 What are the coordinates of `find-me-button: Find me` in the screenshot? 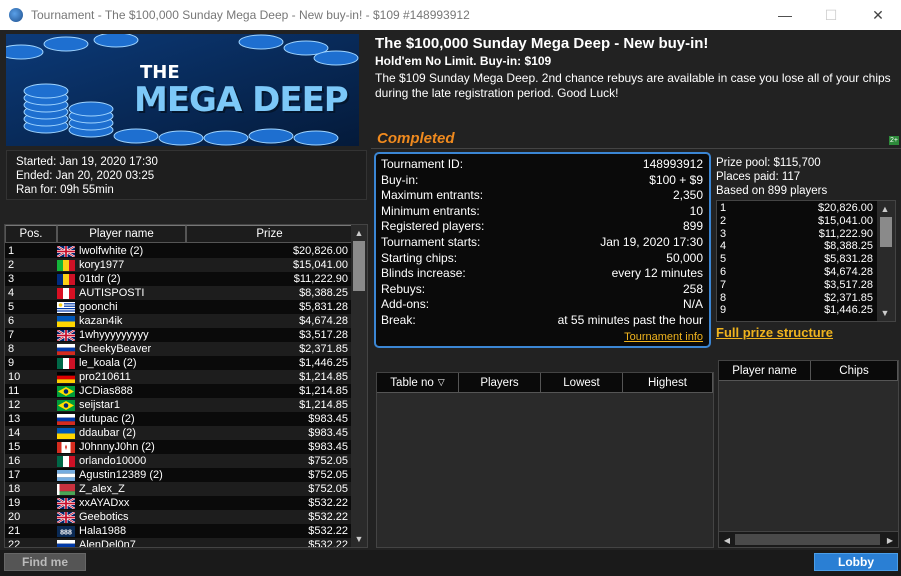 It's located at (45, 562).